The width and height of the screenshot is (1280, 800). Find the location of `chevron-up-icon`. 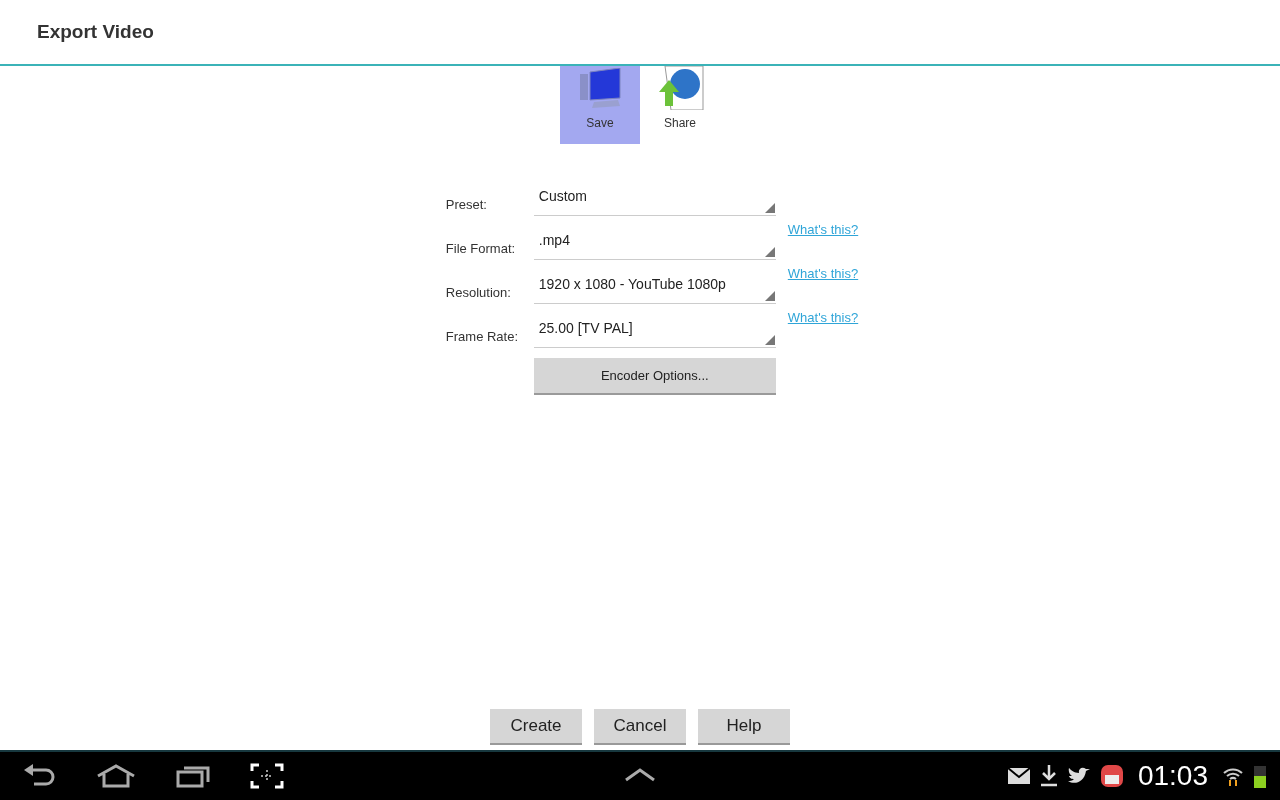

chevron-up-icon is located at coordinates (640, 775).